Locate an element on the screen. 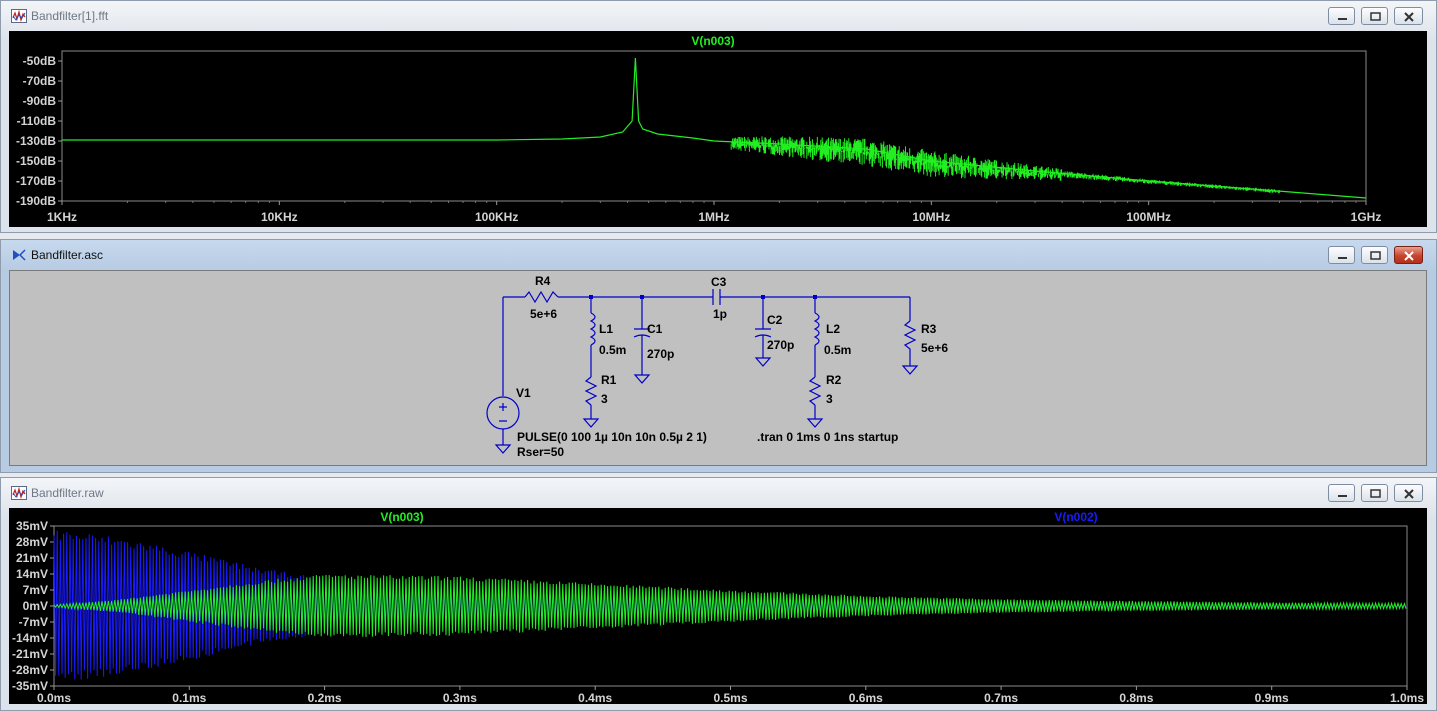 This screenshot has width=1437, height=711. y-tick-label: -28mV is located at coordinates (30, 670).